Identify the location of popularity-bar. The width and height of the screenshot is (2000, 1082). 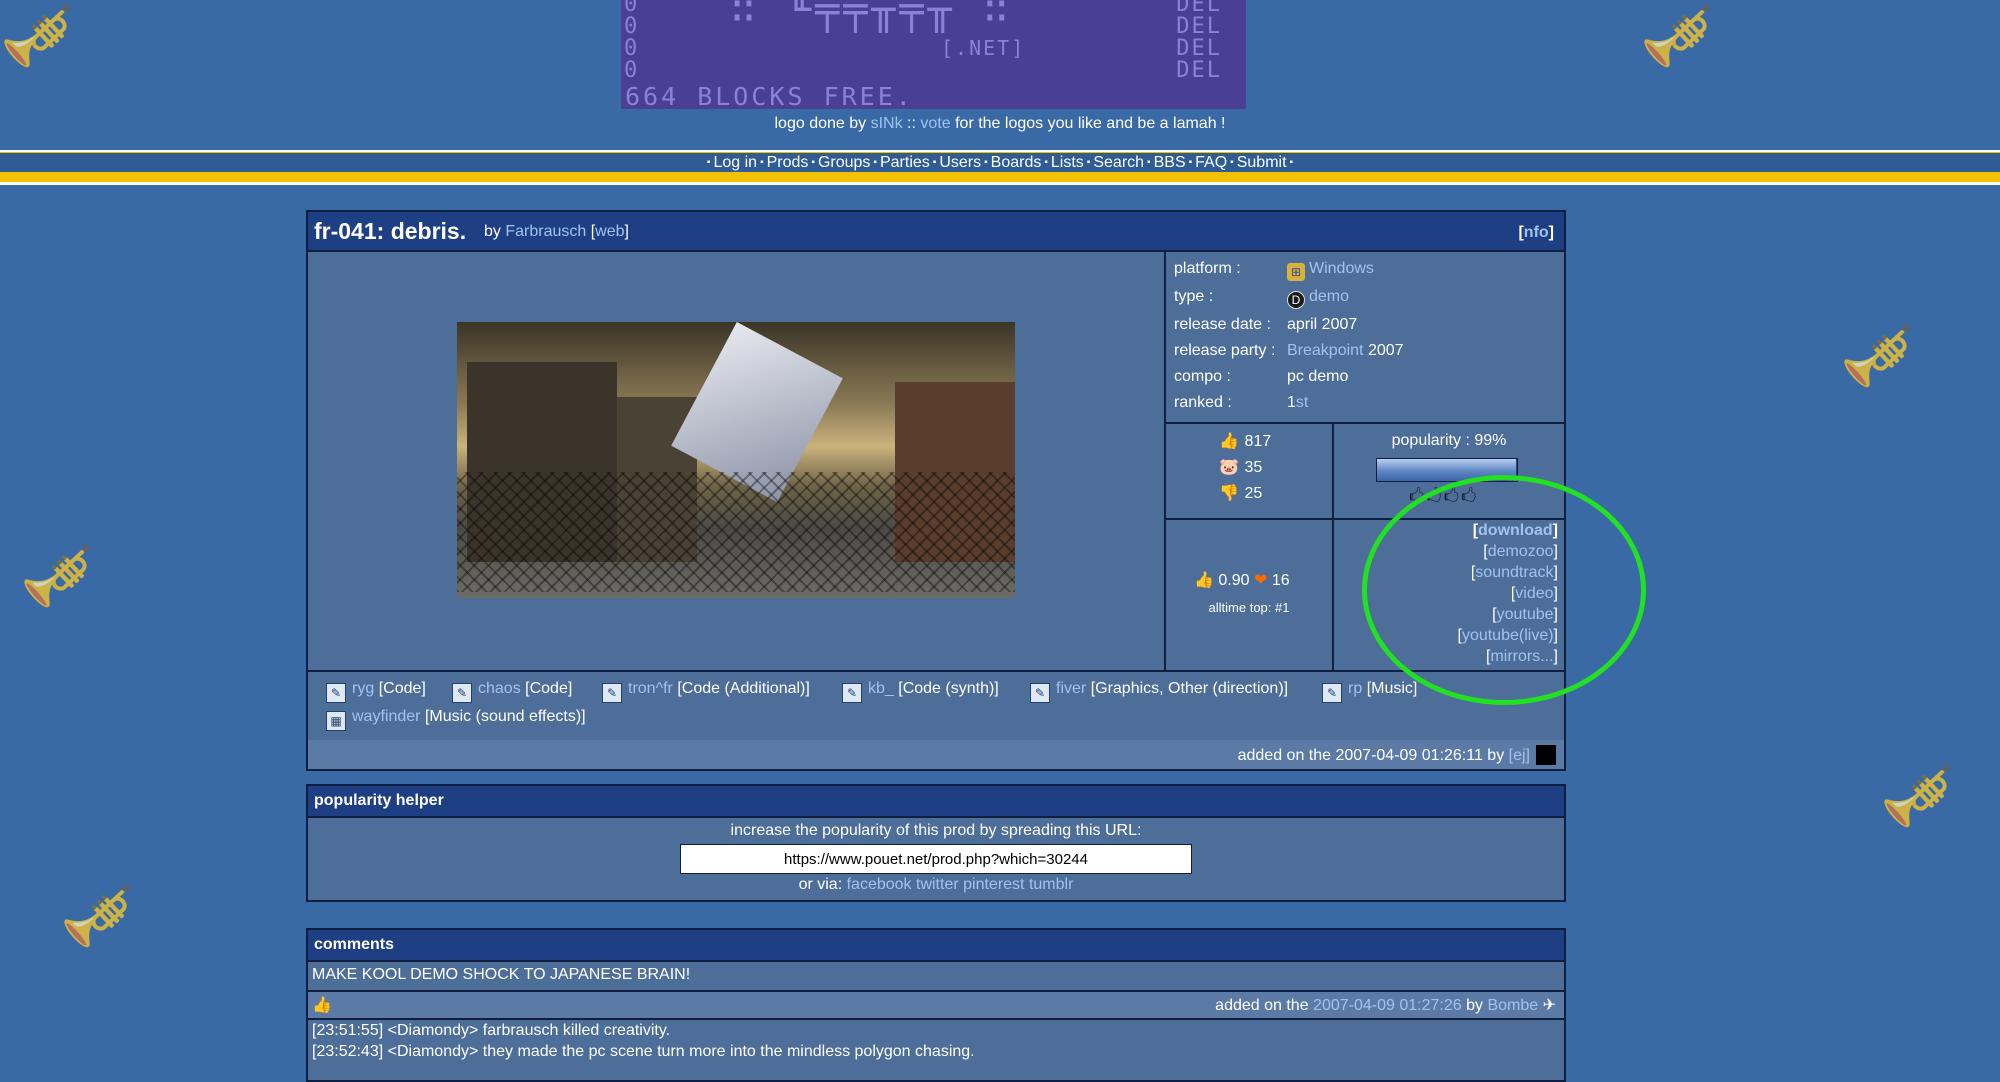
(1447, 470).